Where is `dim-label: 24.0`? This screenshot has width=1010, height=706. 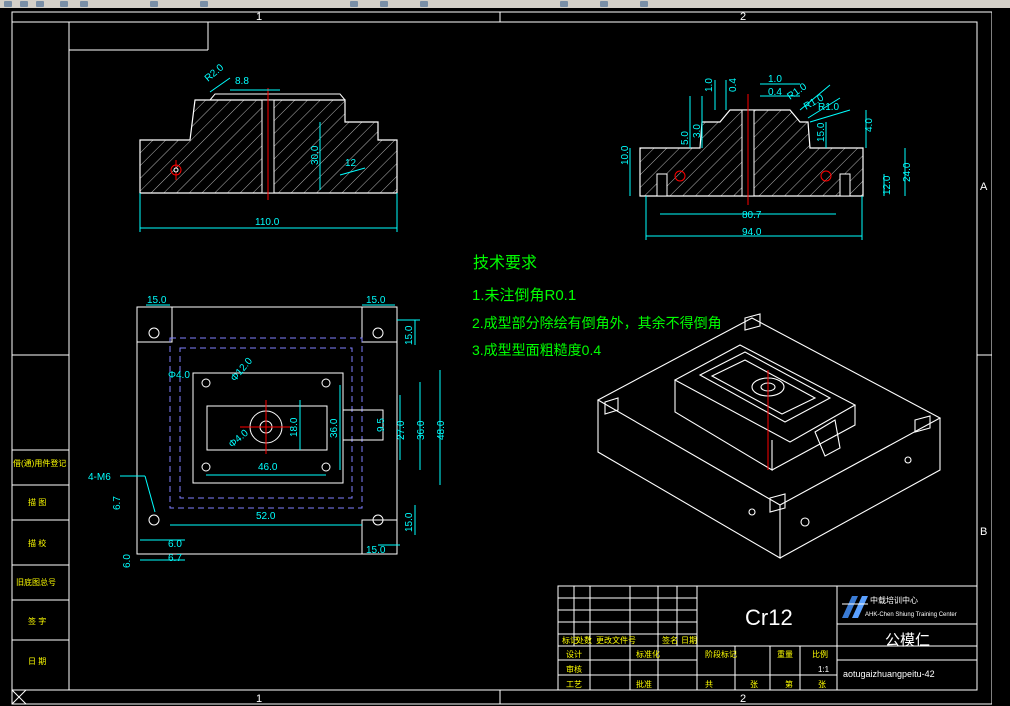 dim-label: 24.0 is located at coordinates (907, 172).